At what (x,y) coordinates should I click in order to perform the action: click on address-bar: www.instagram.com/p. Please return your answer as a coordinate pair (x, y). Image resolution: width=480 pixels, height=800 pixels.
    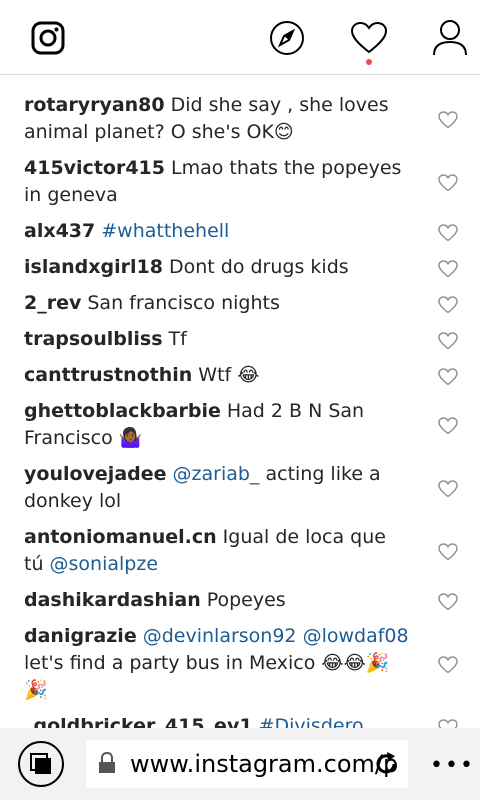
    Looking at the image, I should click on (247, 764).